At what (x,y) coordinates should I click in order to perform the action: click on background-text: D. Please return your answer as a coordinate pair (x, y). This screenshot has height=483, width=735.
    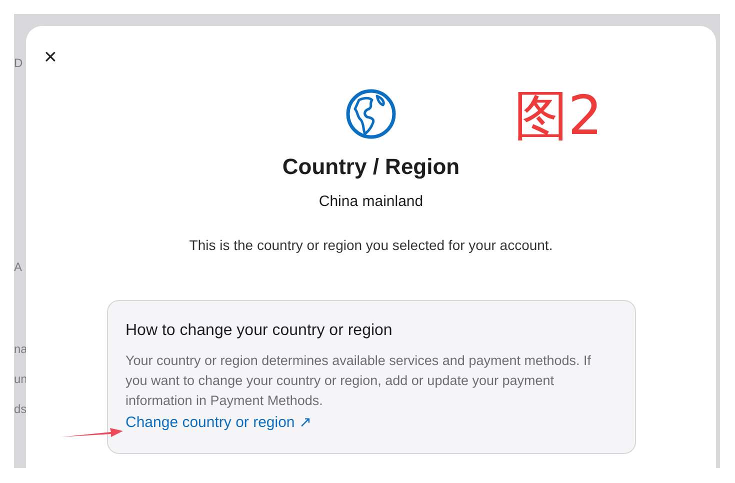
    Looking at the image, I should click on (19, 63).